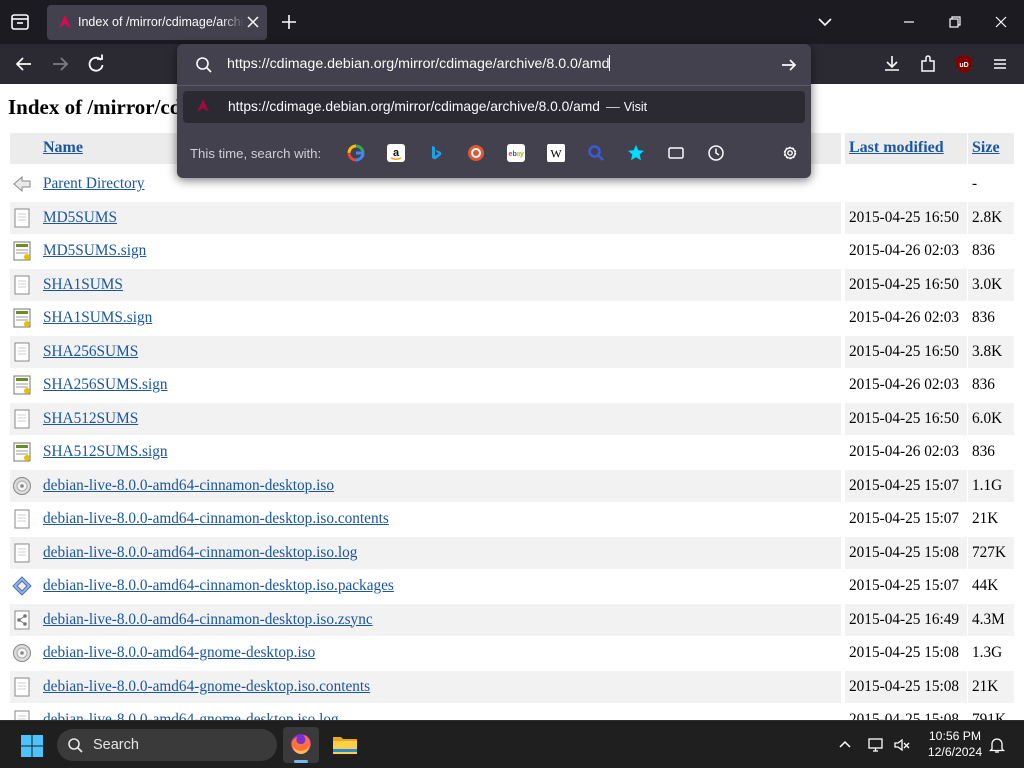  Describe the element at coordinates (955, 22) in the screenshot. I see `restore-icon` at that location.